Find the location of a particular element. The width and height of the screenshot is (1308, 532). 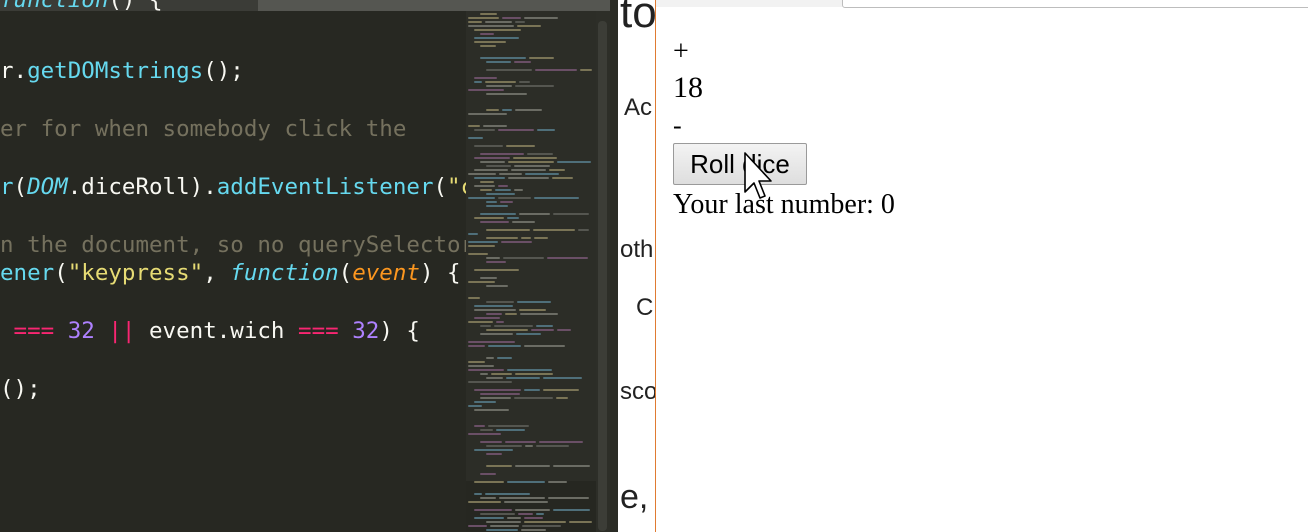

arrow-cursor-icon is located at coordinates (758, 175).